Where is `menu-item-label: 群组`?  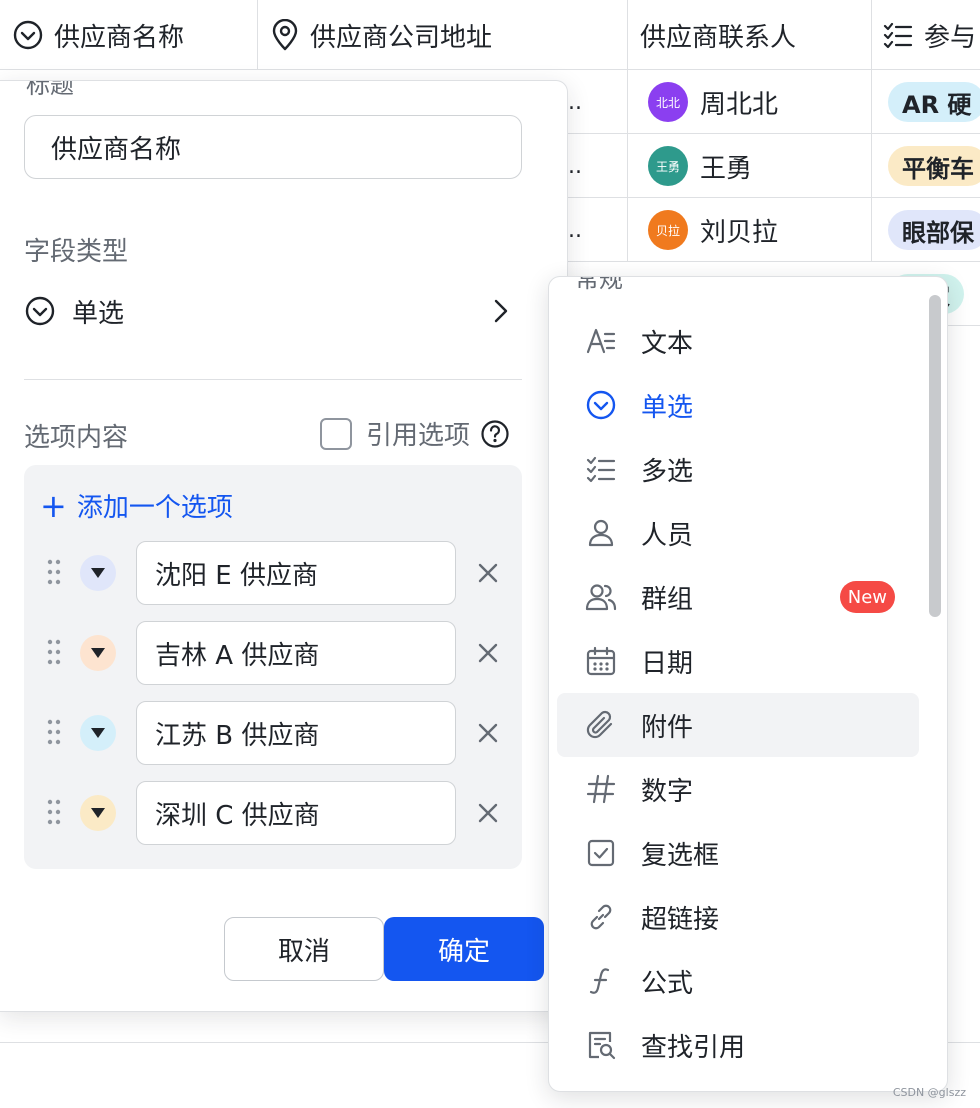
menu-item-label: 群组 is located at coordinates (667, 599).